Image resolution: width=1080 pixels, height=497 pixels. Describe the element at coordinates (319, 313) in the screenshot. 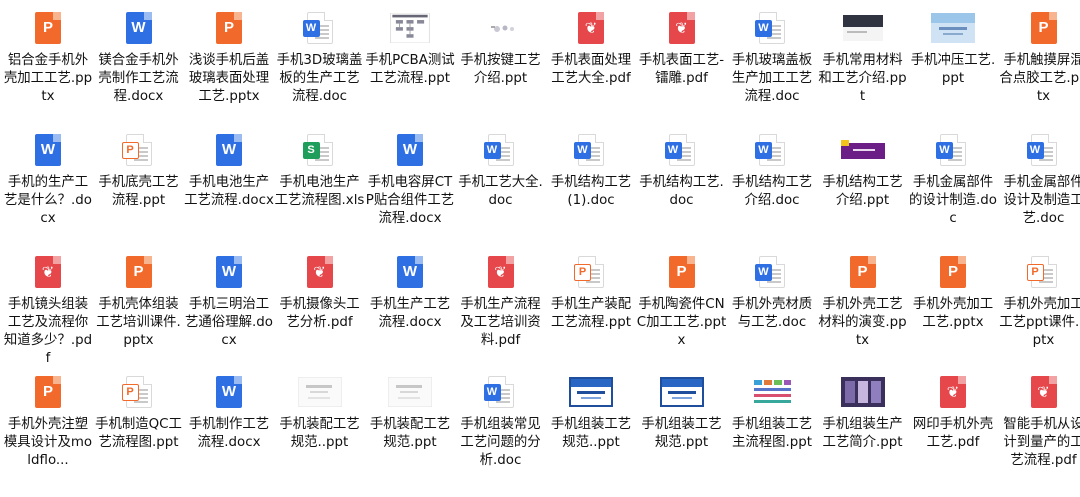

I see `file-name-label: 手机摄像头工艺分析.pdf` at that location.